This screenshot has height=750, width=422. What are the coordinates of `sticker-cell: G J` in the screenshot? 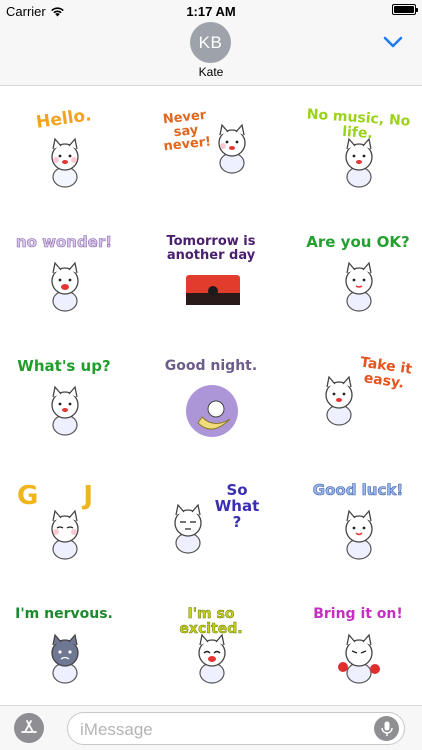 It's located at (64, 525).